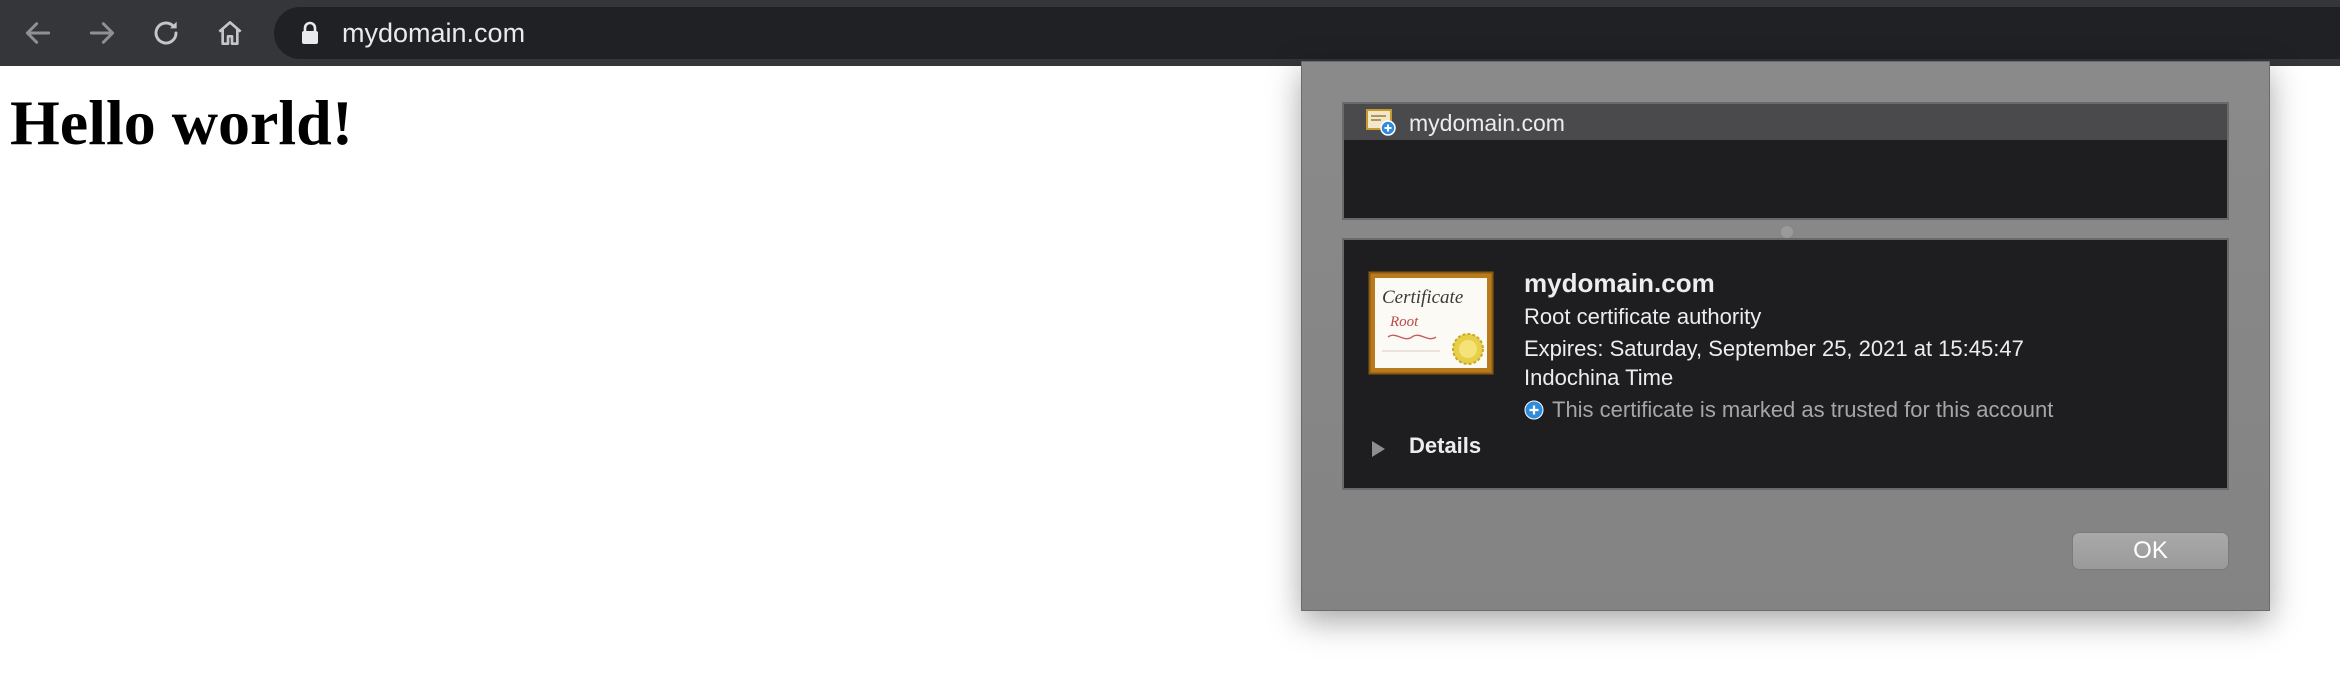 The height and width of the screenshot is (698, 2340). What do you see at coordinates (1445, 446) in the screenshot?
I see `details-disclosure: Details` at bounding box center [1445, 446].